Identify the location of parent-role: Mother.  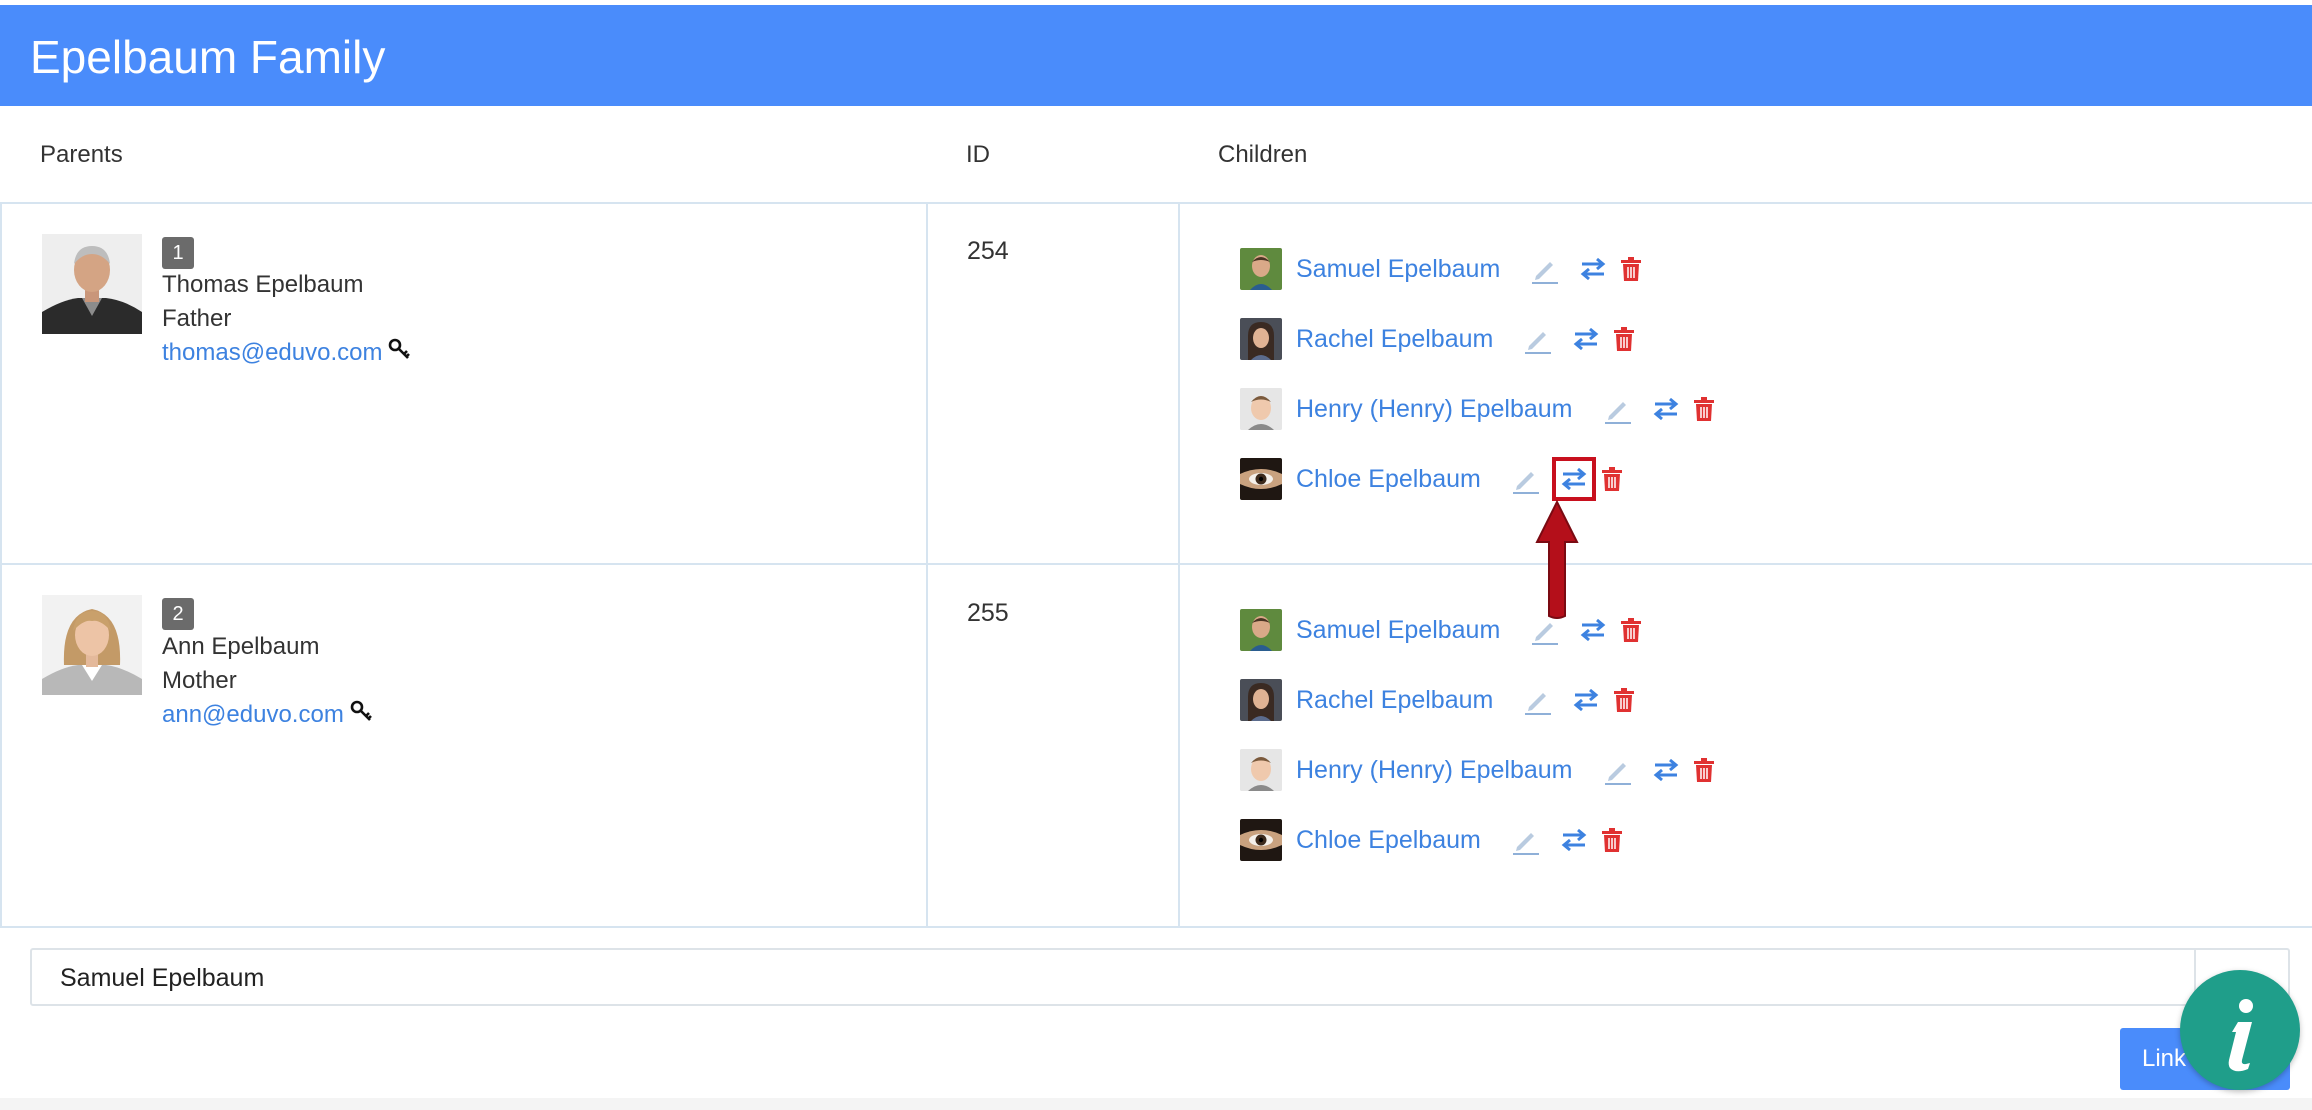
(199, 680).